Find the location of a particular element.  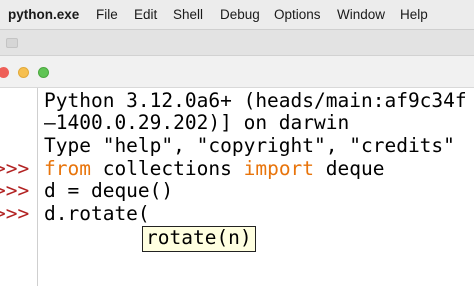

prompt-3: >>> is located at coordinates (15, 213).